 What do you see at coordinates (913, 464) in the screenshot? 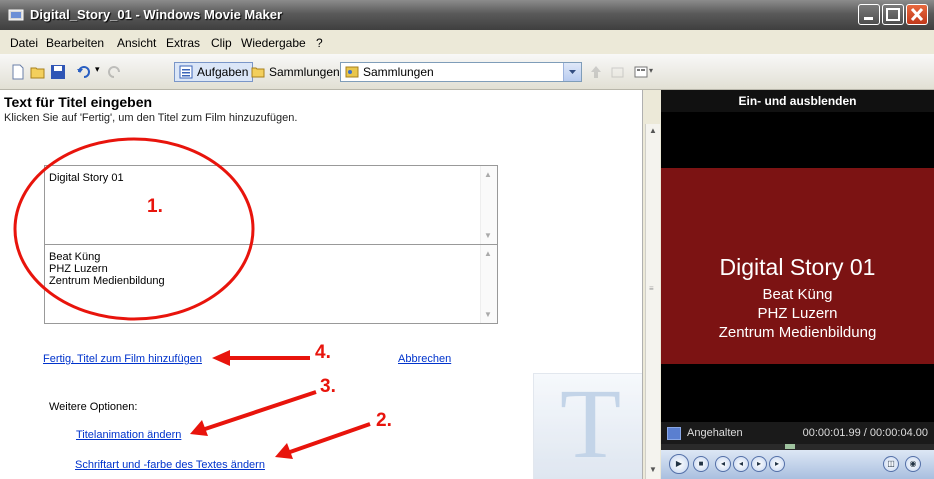
I see `snapshot-icon: ◉` at bounding box center [913, 464].